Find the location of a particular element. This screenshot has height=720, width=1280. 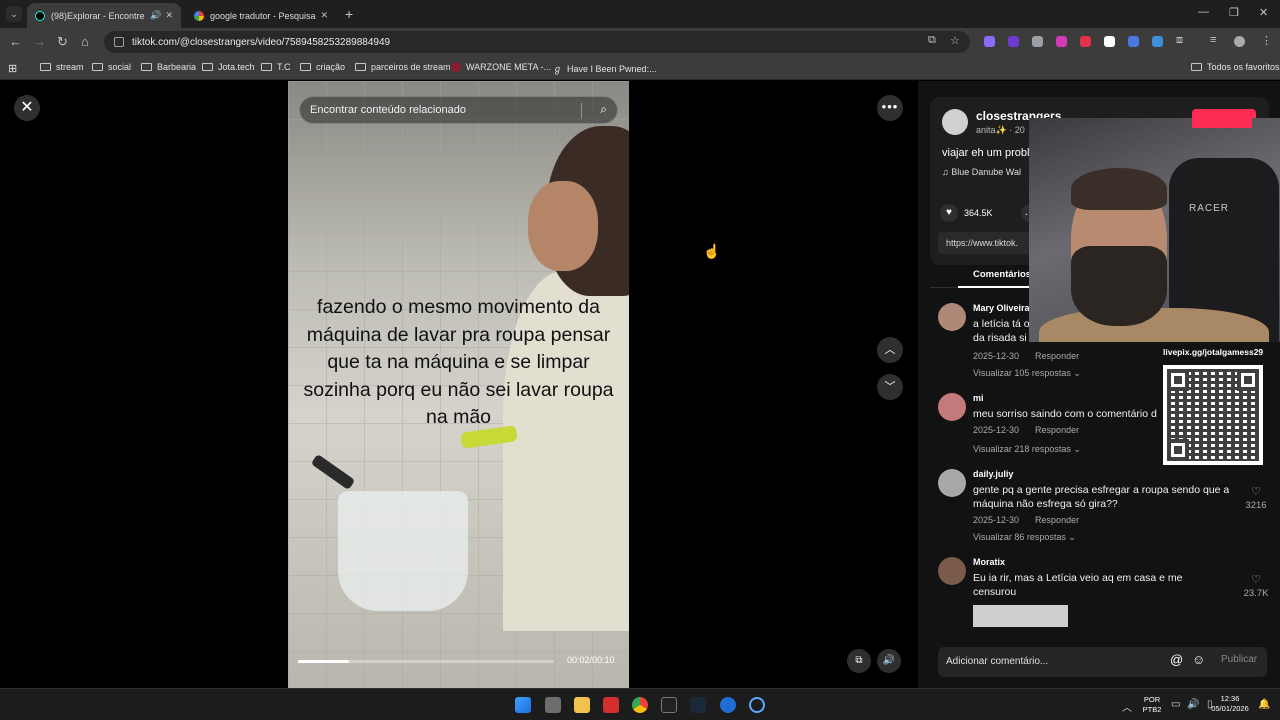

previous-video-button: ︿ is located at coordinates (890, 350).